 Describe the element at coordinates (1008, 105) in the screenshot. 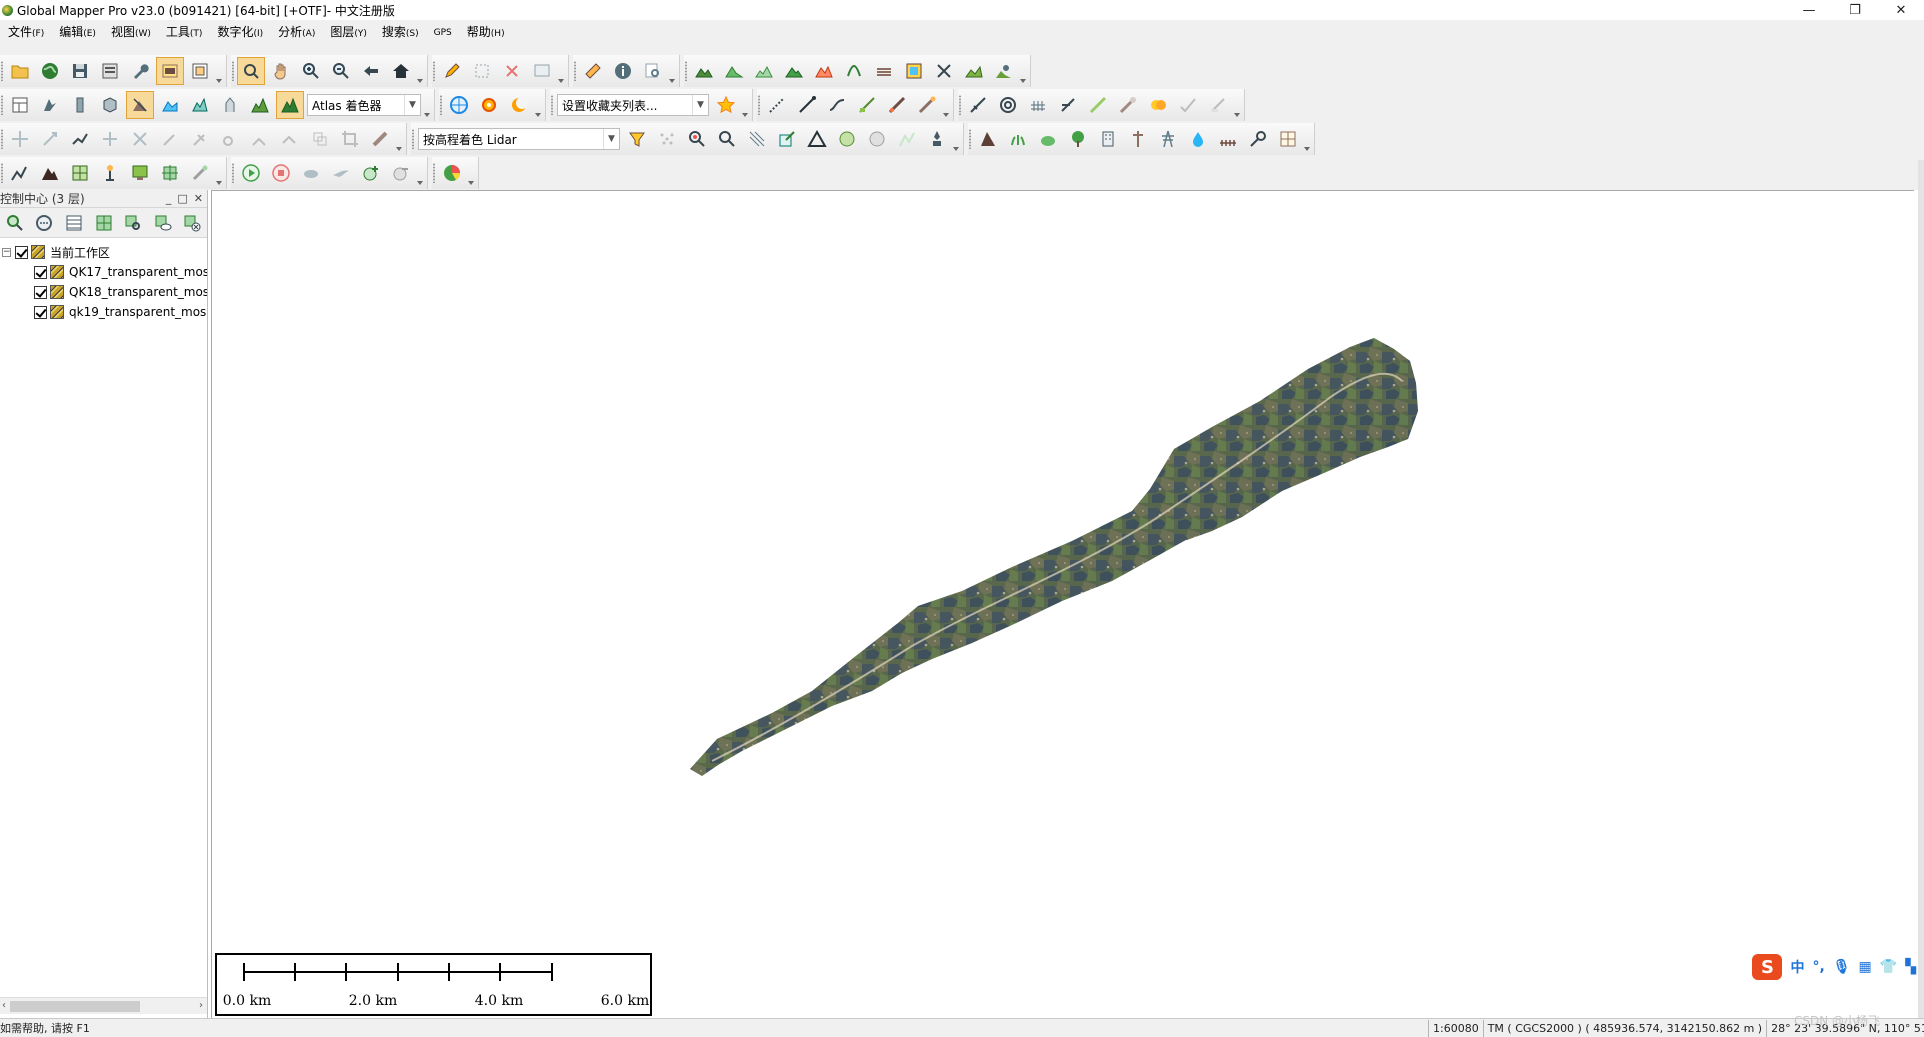

I see `target-icon` at that location.